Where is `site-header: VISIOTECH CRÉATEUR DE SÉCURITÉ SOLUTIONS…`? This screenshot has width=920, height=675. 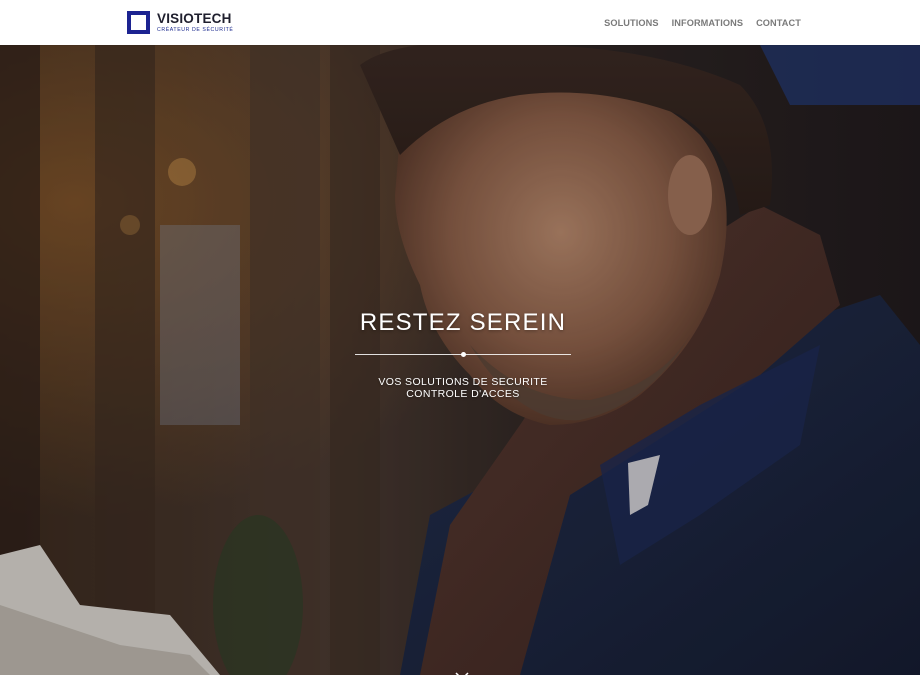 site-header: VISIOTECH CRÉATEUR DE SÉCURITÉ SOLUTIONS… is located at coordinates (460, 22).